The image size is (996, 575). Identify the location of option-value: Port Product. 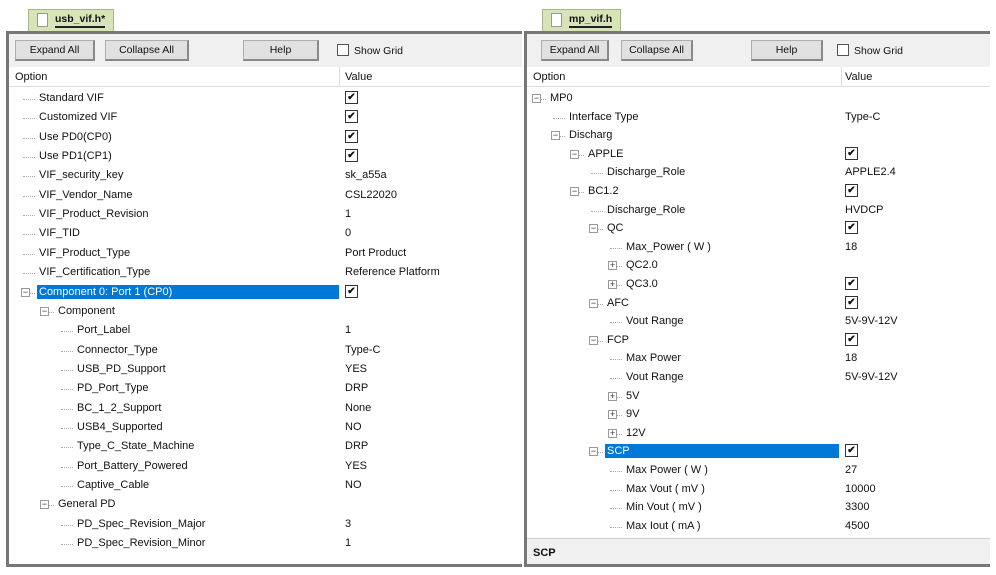
(375, 253).